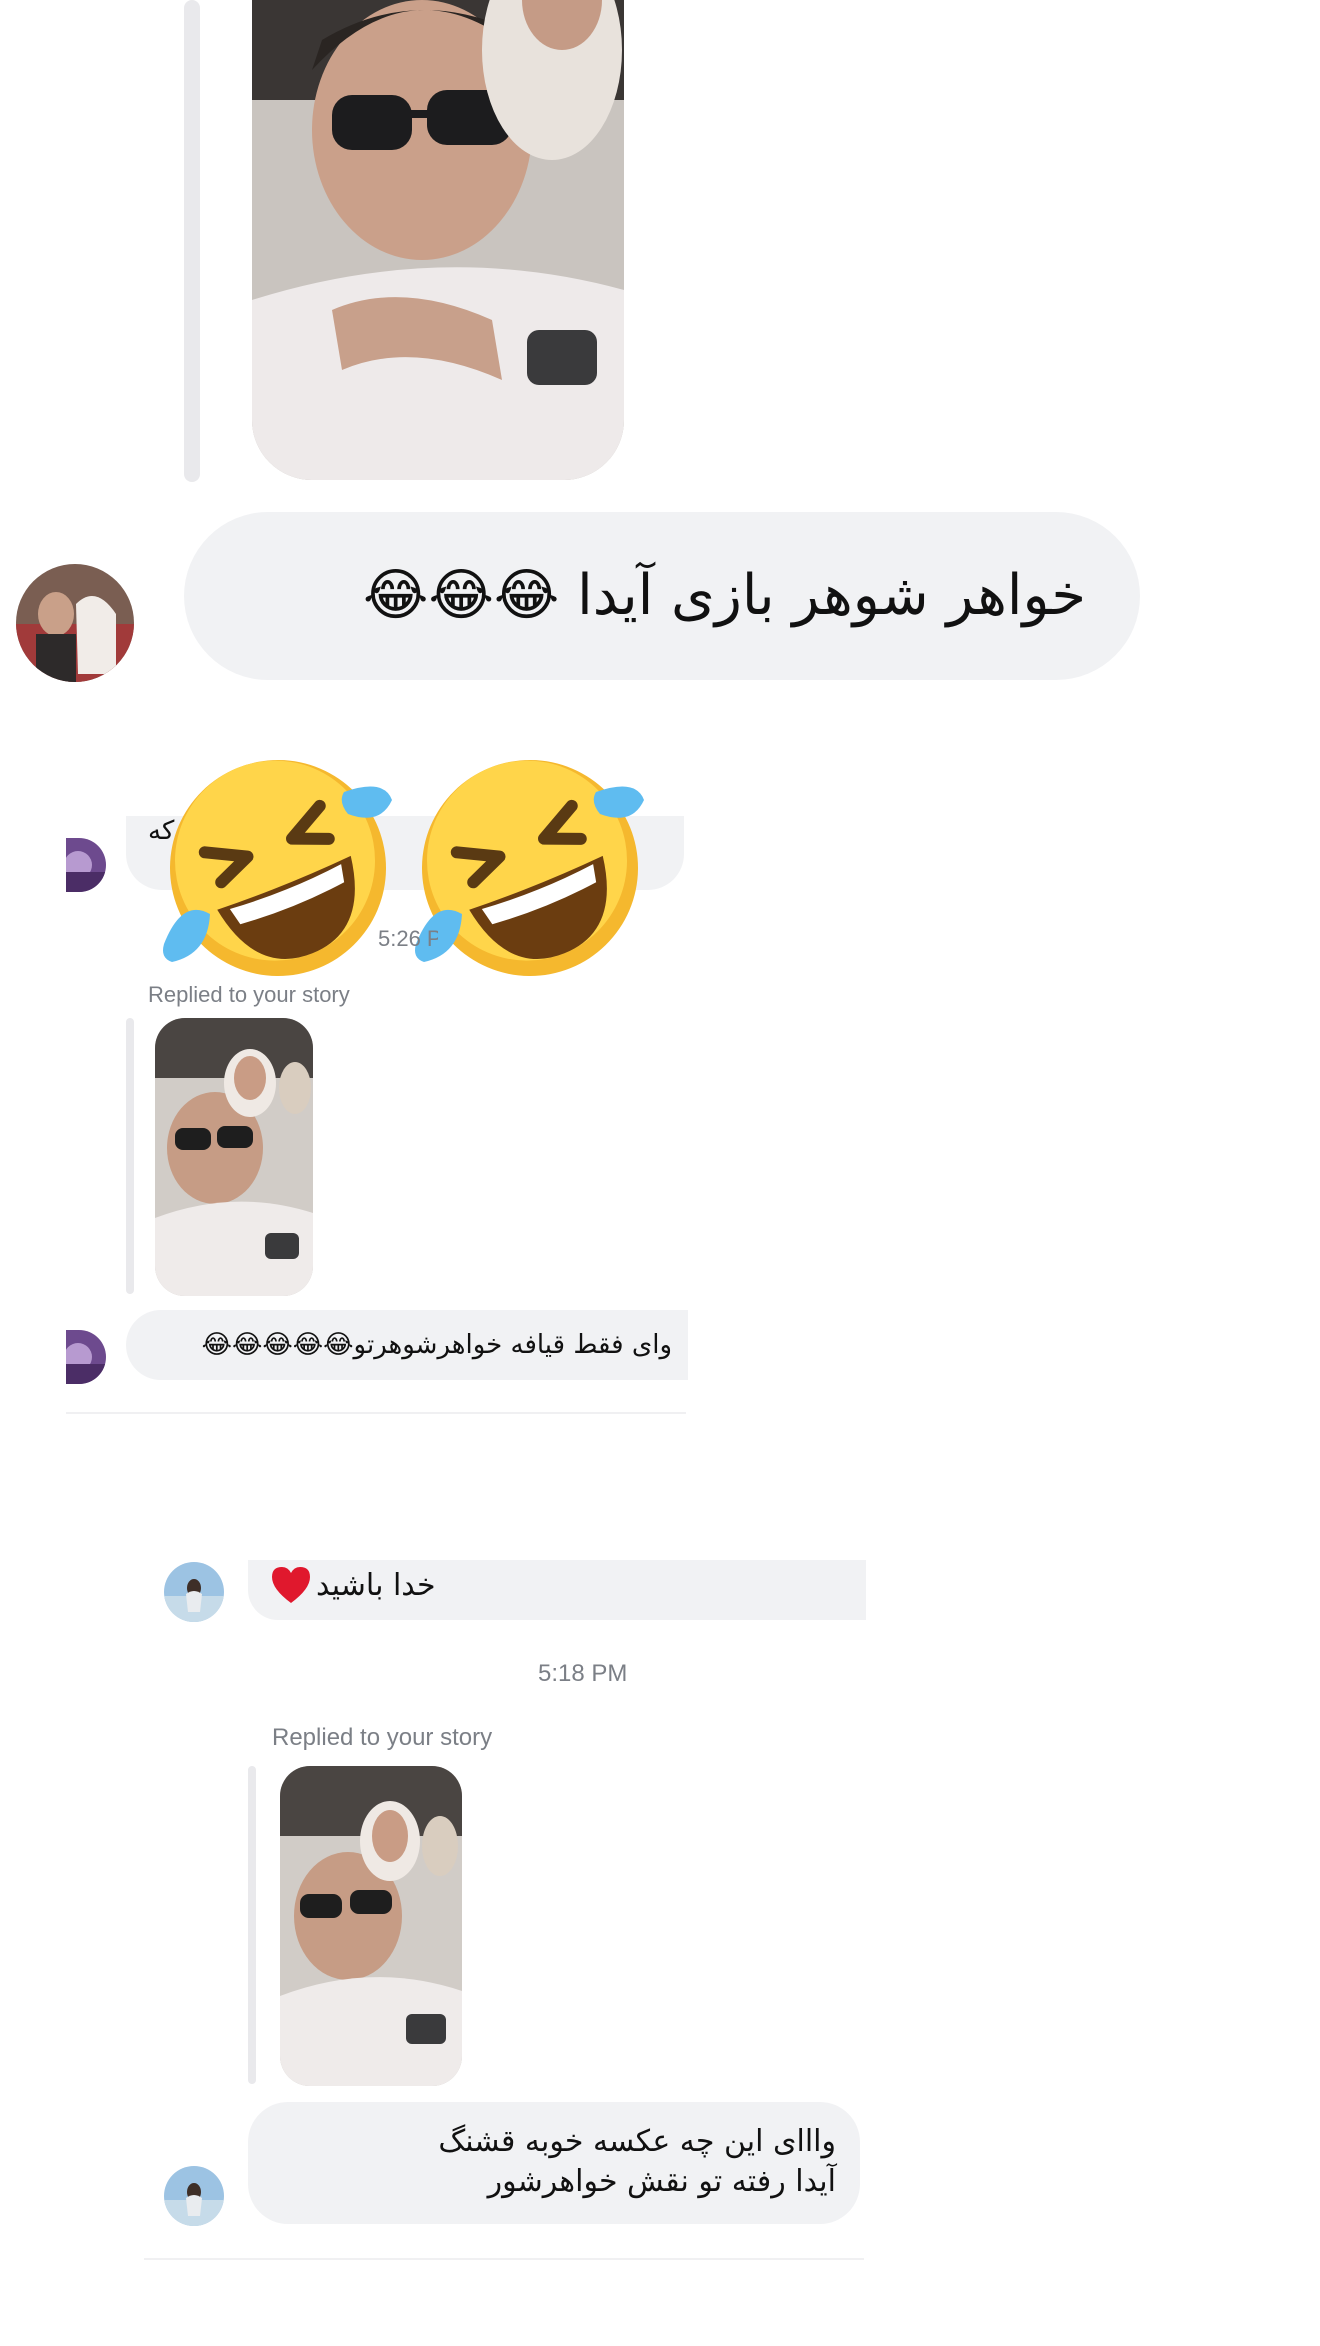 The height and width of the screenshot is (2346, 1320). Describe the element at coordinates (408, 938) in the screenshot. I see `timestamp: 5:26 PM` at that location.